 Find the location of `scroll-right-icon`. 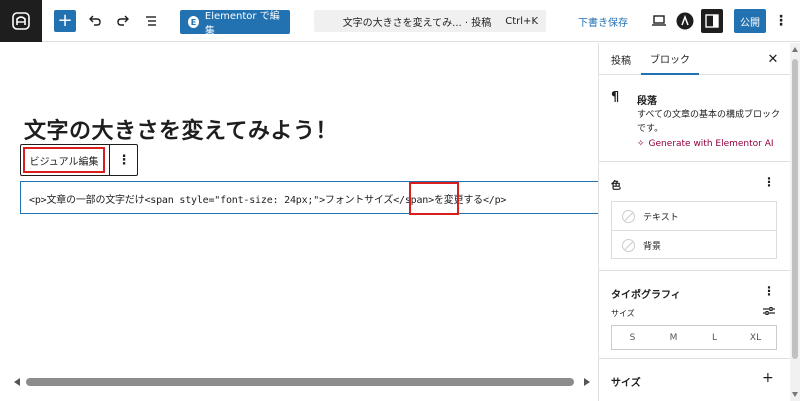

scroll-right-icon is located at coordinates (587, 382).